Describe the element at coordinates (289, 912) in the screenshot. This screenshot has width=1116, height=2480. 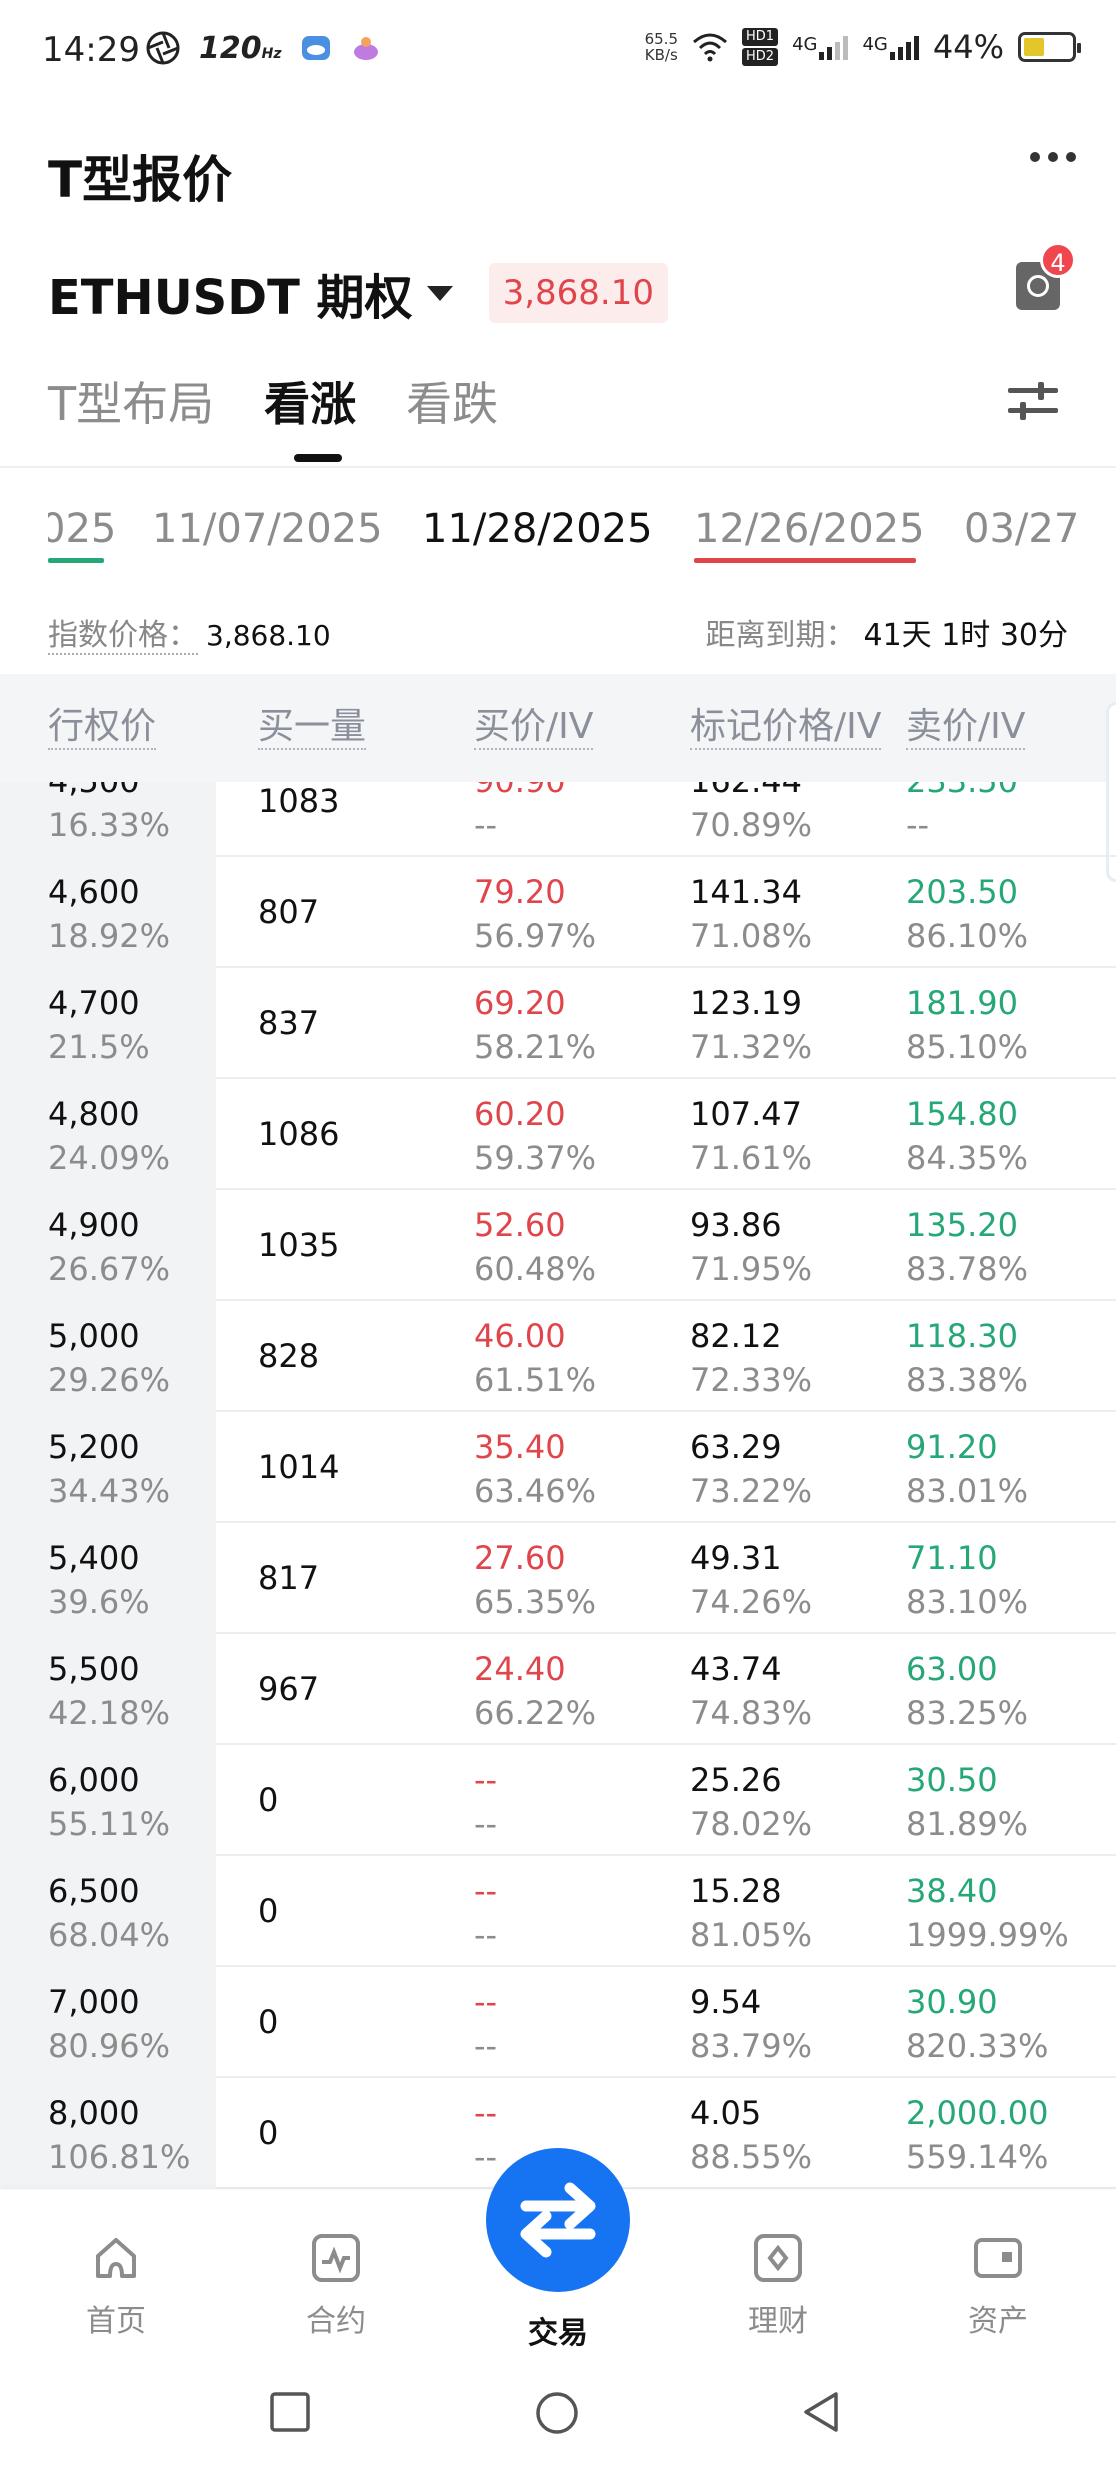
I see `bid-size: 807` at that location.